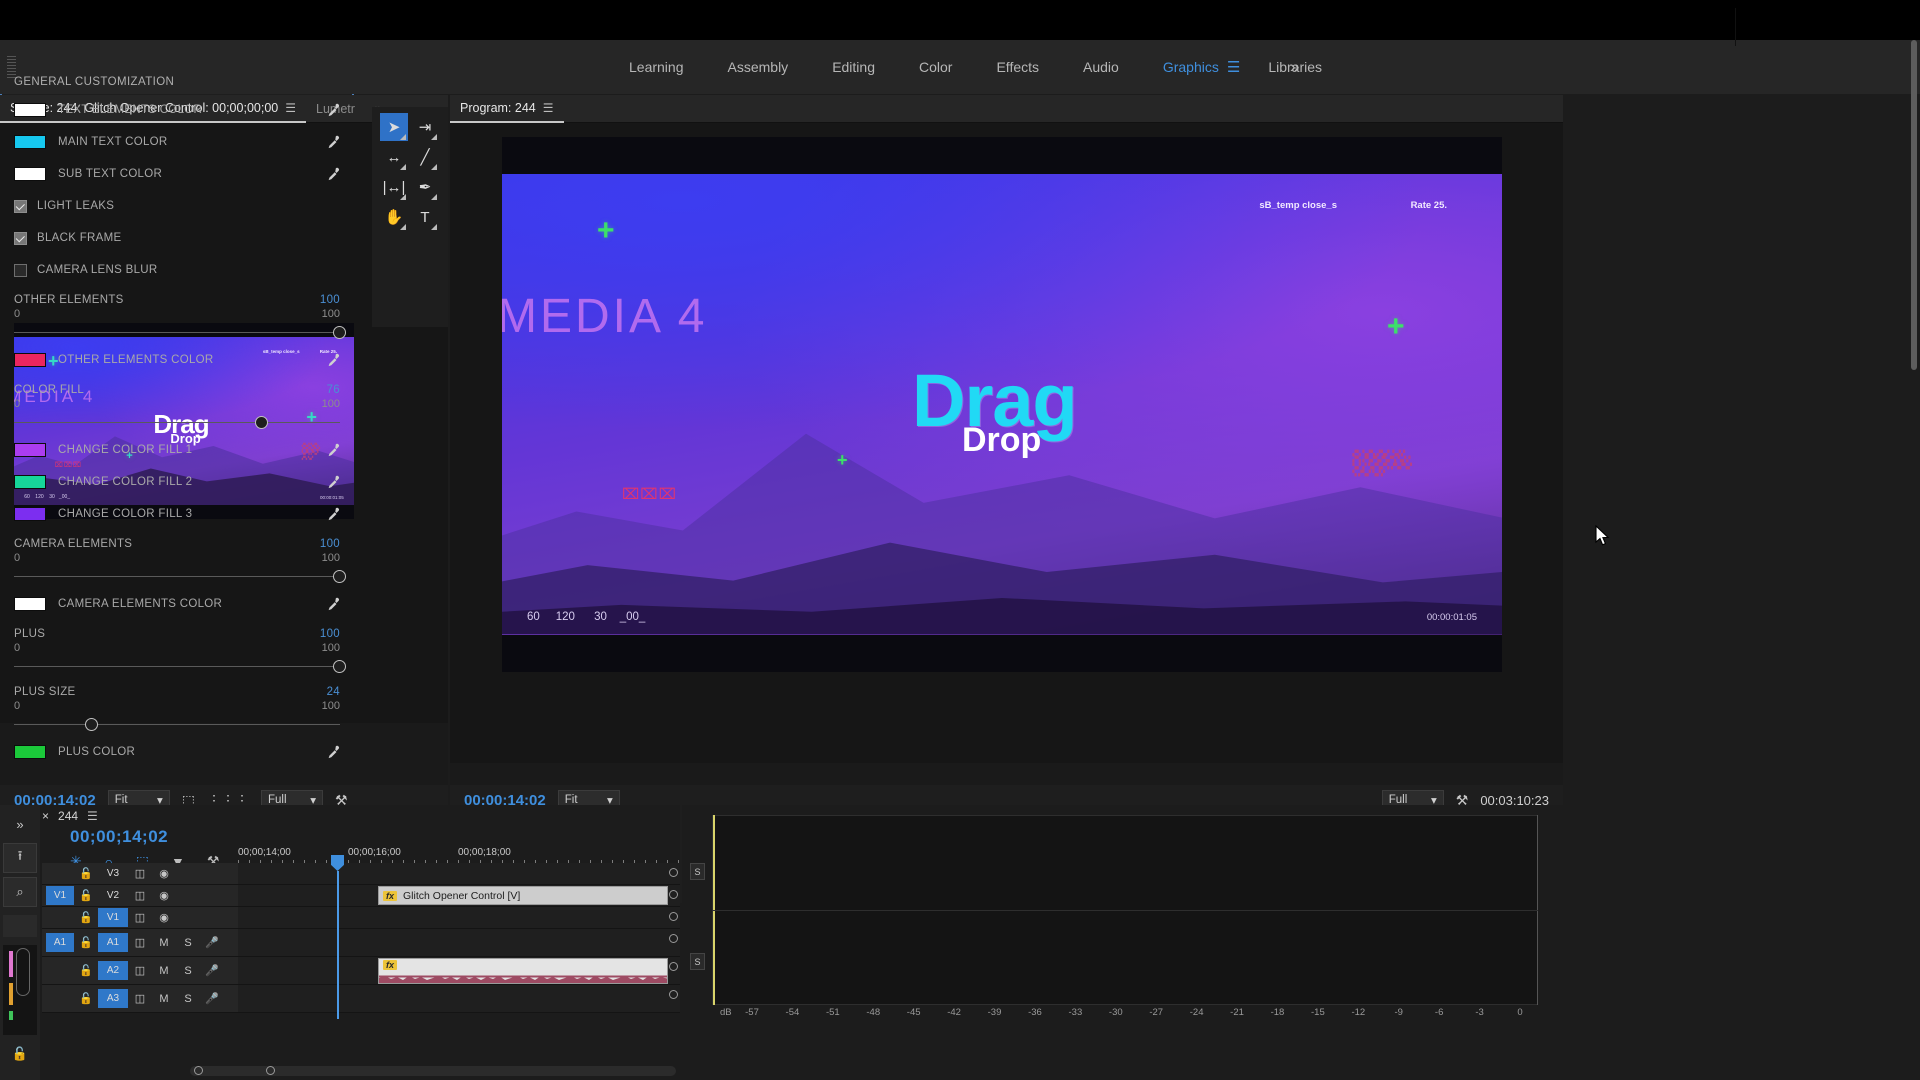  I want to click on timeline-track-row: 🔓 A2 ◫ M S 🎤 fx, so click(361, 971).